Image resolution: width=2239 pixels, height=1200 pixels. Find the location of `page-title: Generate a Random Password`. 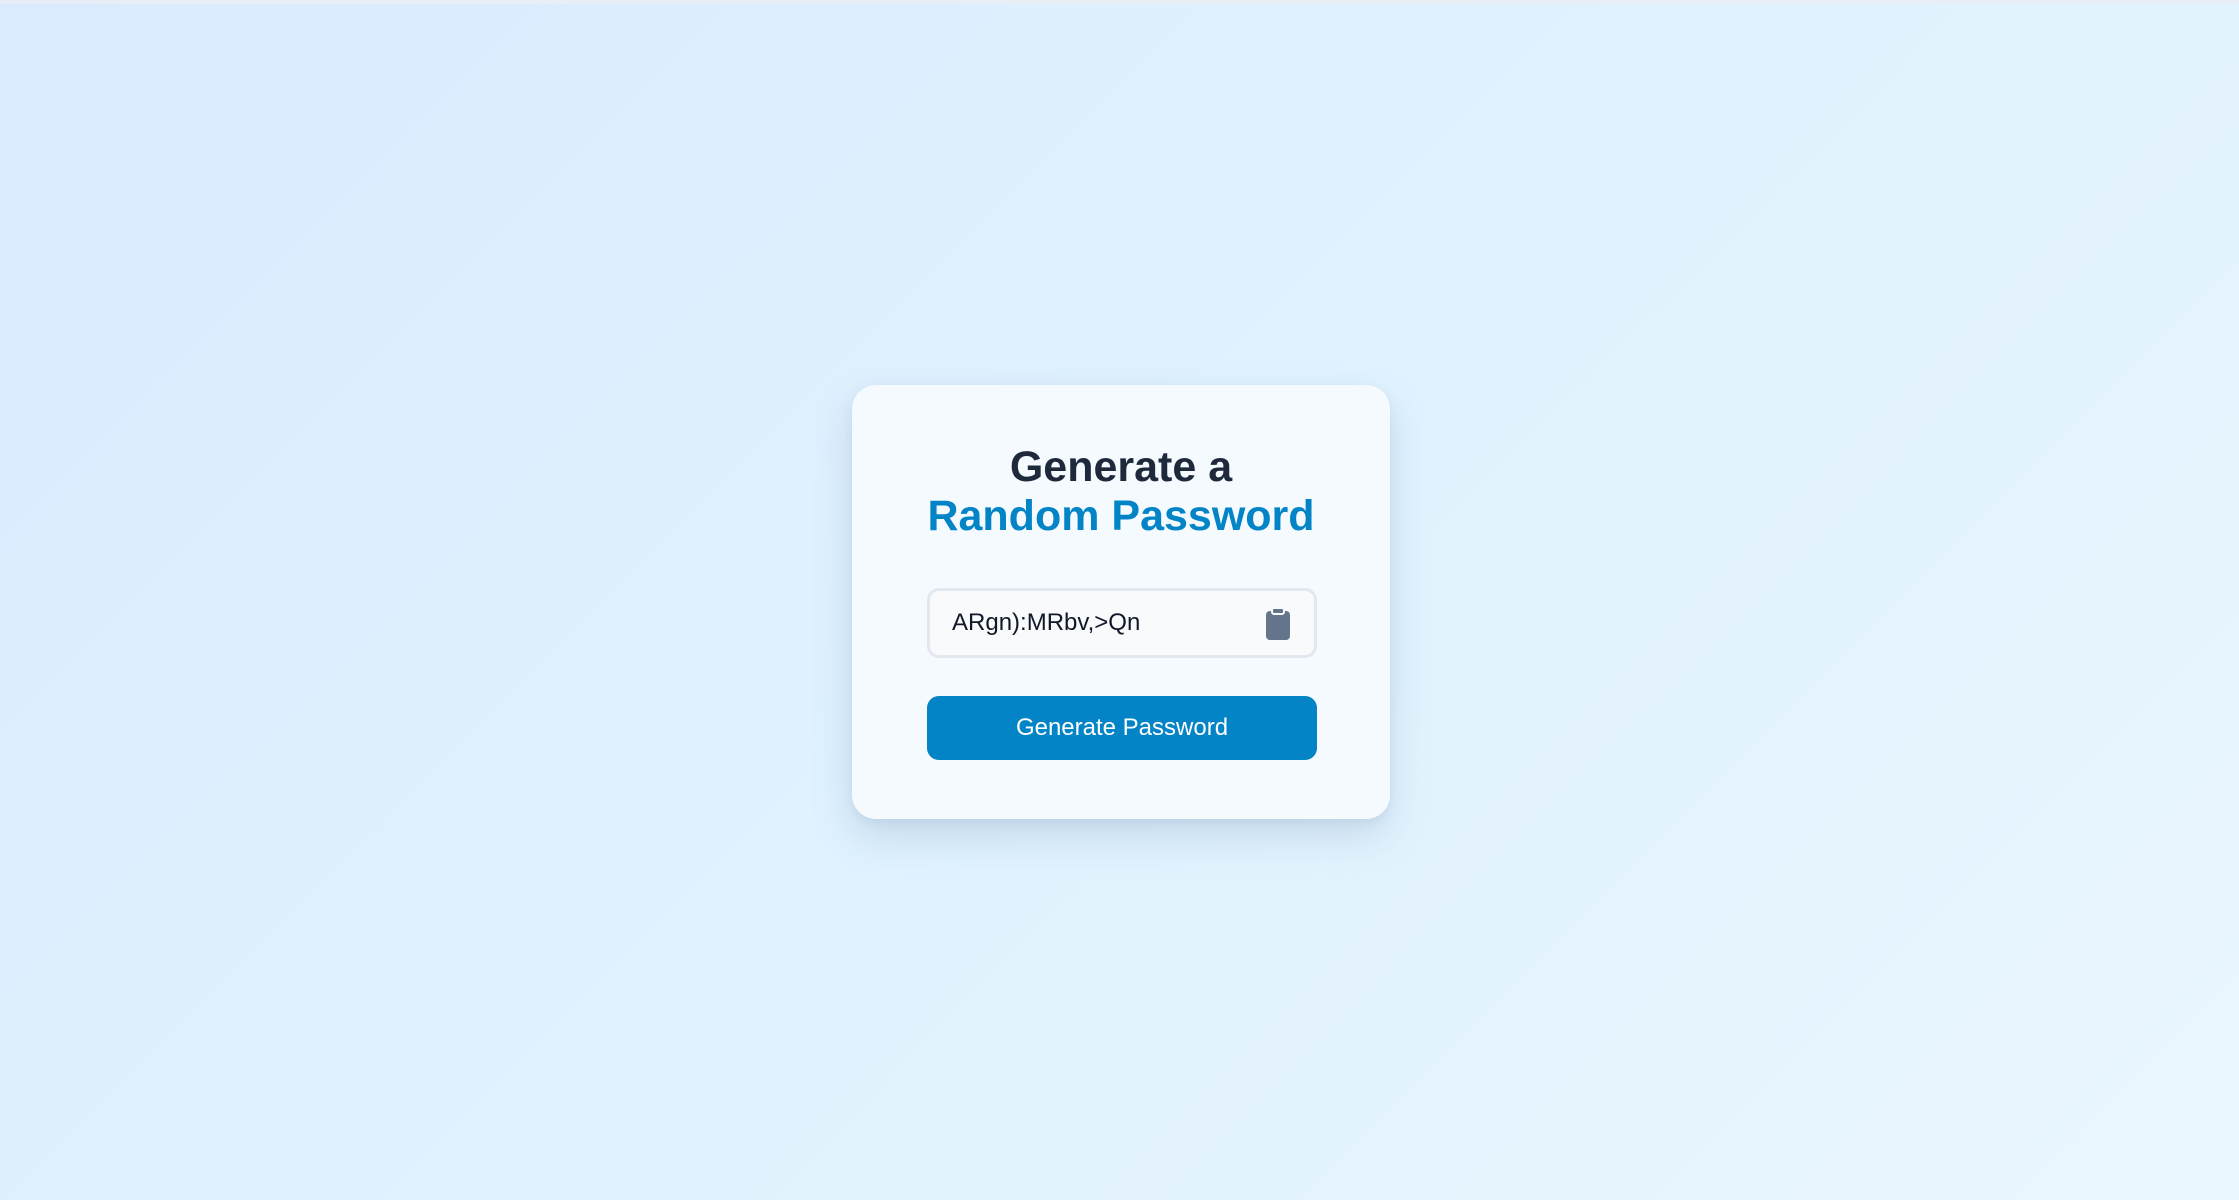

page-title: Generate a Random Password is located at coordinates (1121, 492).